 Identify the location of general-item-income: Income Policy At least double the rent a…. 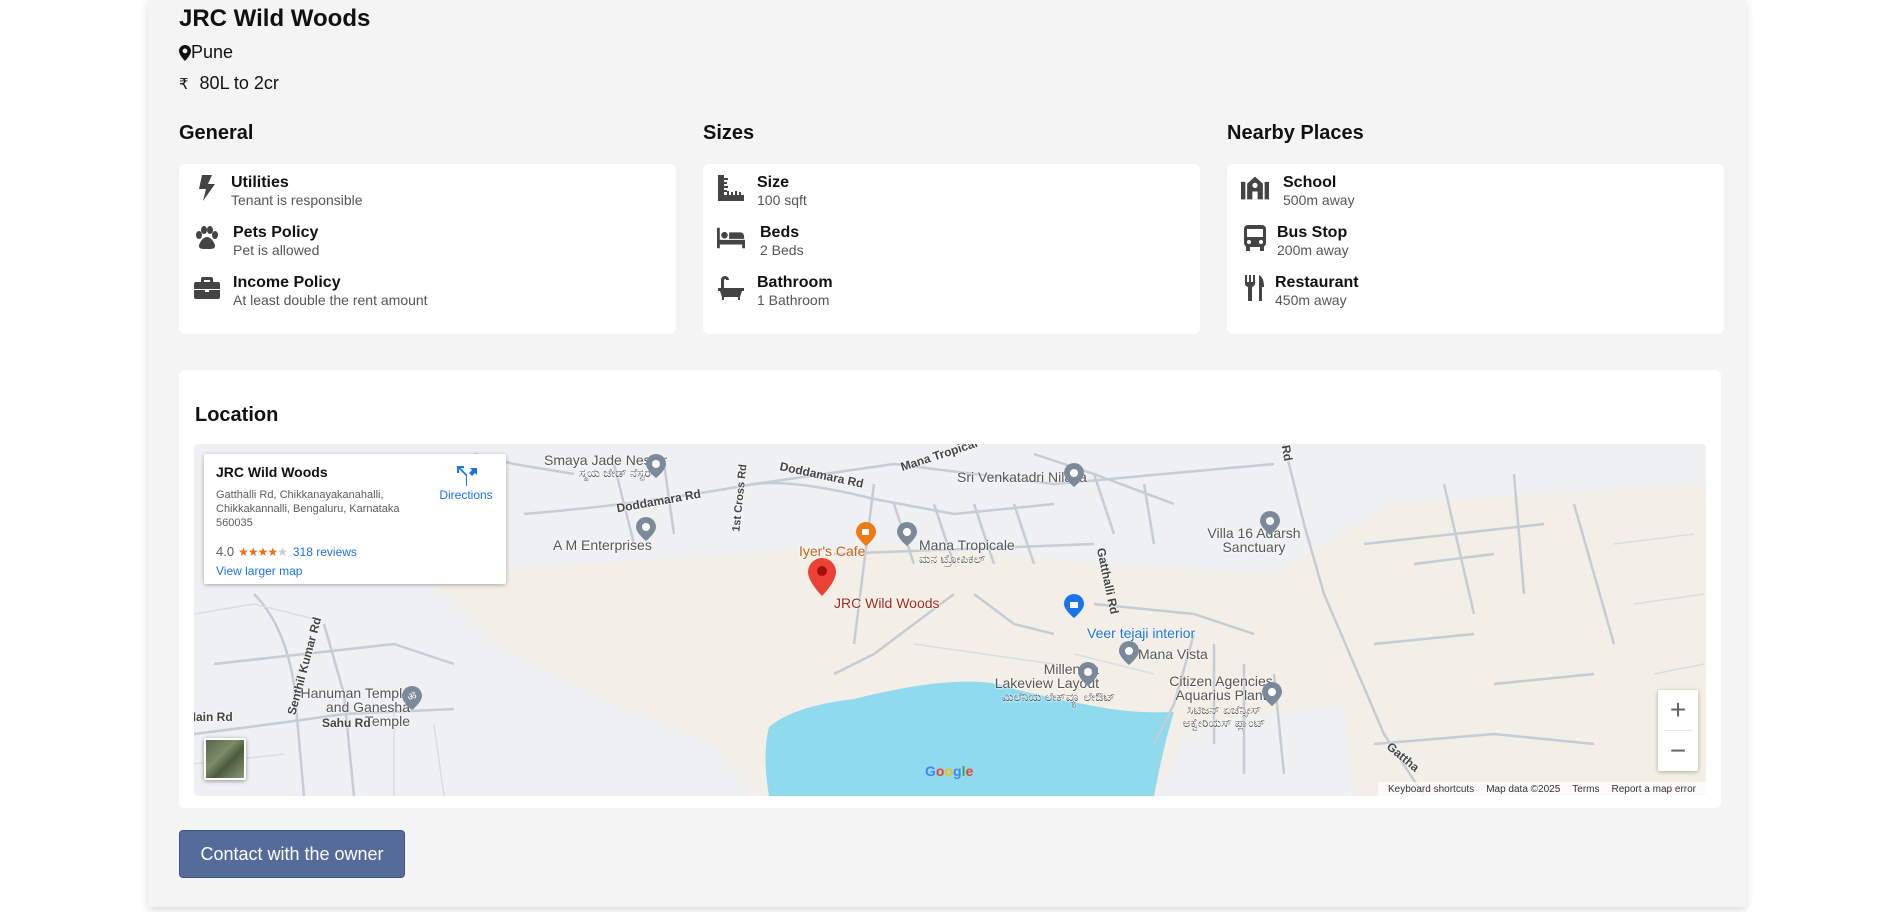
(310, 291).